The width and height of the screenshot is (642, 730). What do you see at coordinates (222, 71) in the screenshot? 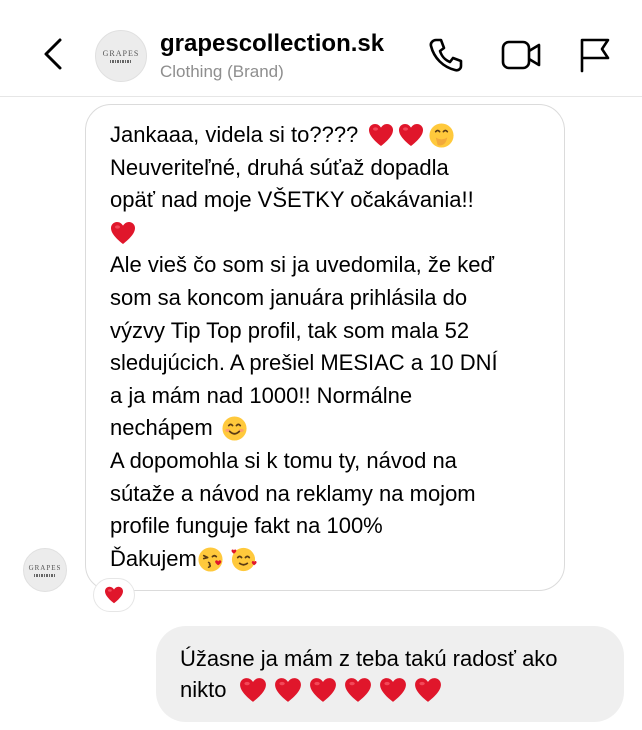
I see `contact-subtitle: Clothing (Brand)` at bounding box center [222, 71].